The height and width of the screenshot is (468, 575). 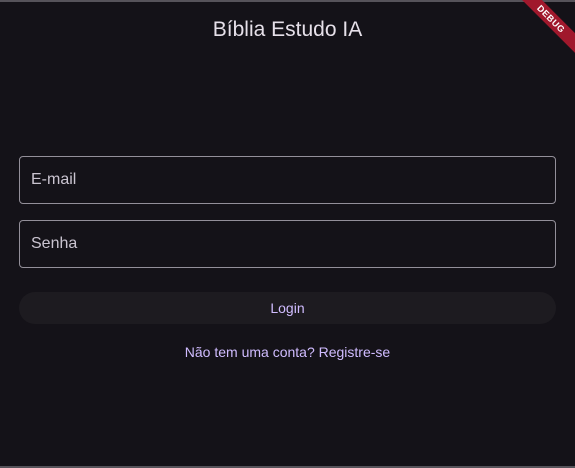 What do you see at coordinates (287, 180) in the screenshot?
I see `email-field` at bounding box center [287, 180].